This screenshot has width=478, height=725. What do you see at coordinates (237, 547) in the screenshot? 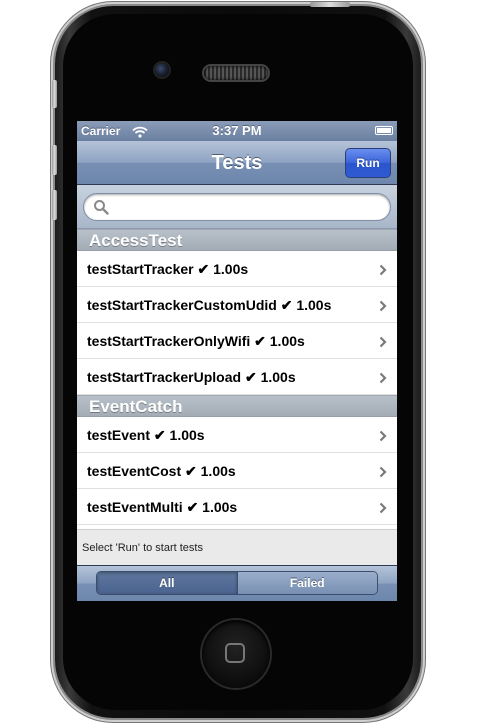
I see `status-message: Select 'Run' to start tests` at bounding box center [237, 547].